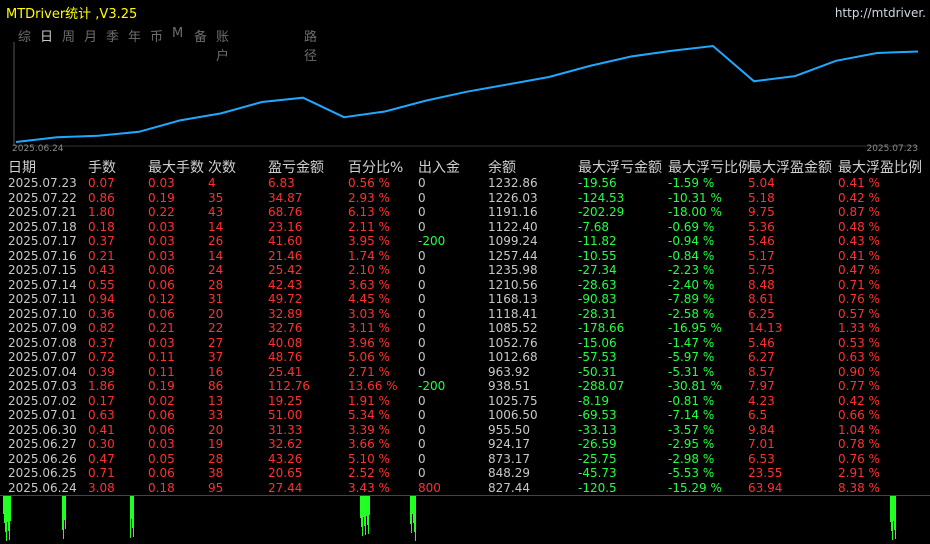  I want to click on header-max-float-loss-pct: 最大浮亏比例, so click(710, 168).